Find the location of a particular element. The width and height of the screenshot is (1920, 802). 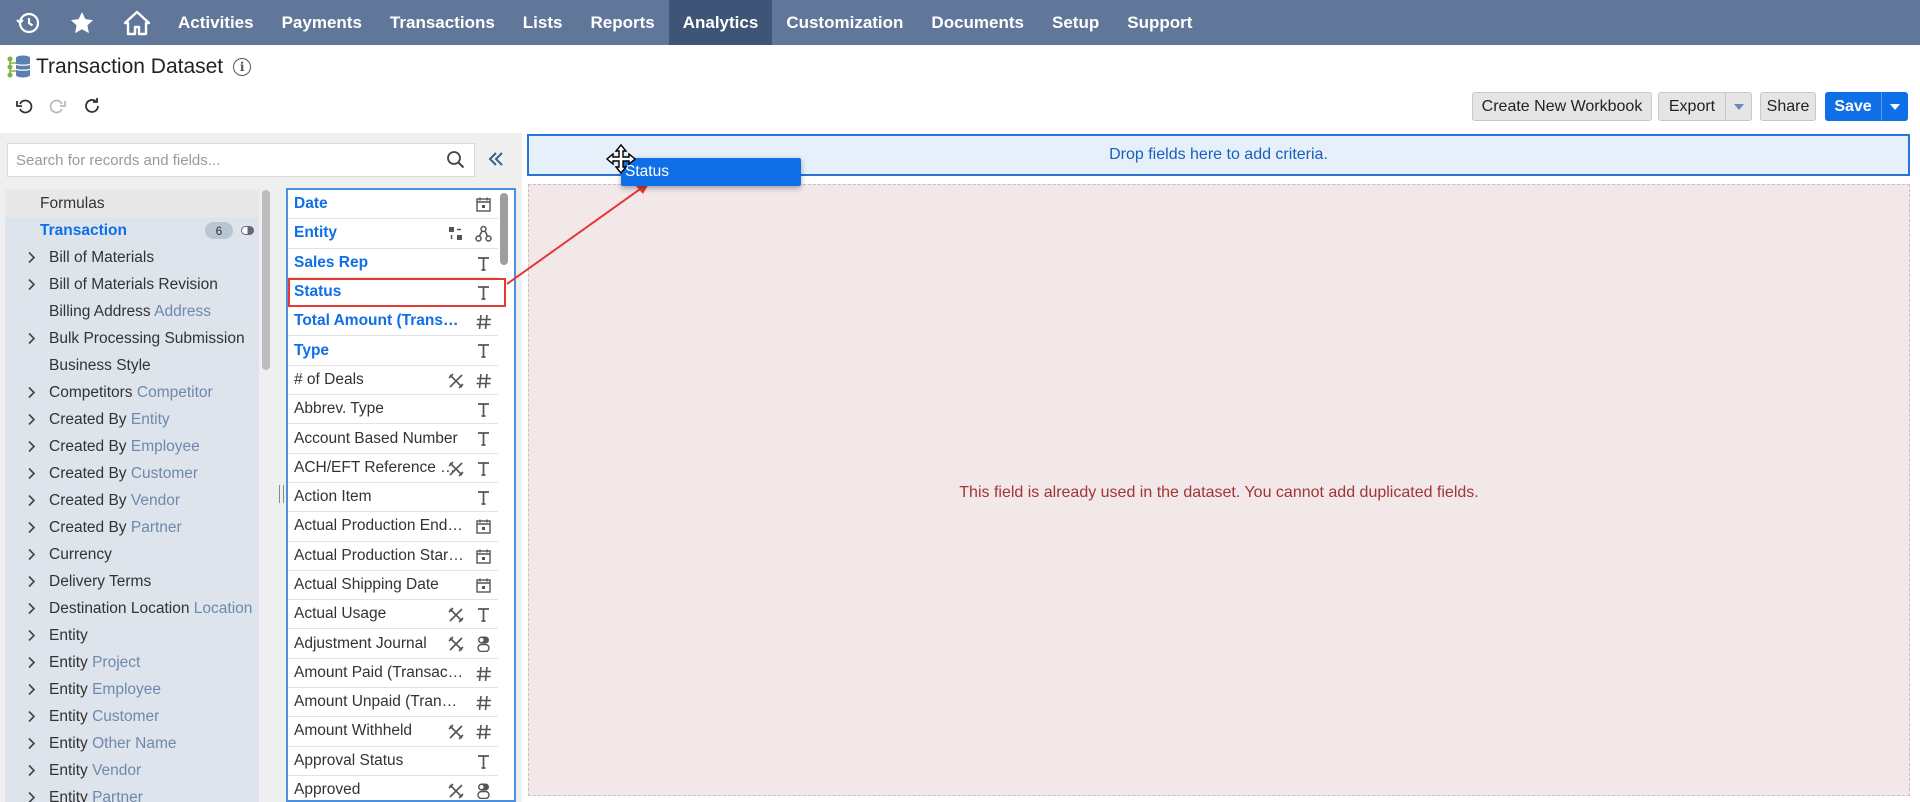

share-button: Share is located at coordinates (1788, 106).